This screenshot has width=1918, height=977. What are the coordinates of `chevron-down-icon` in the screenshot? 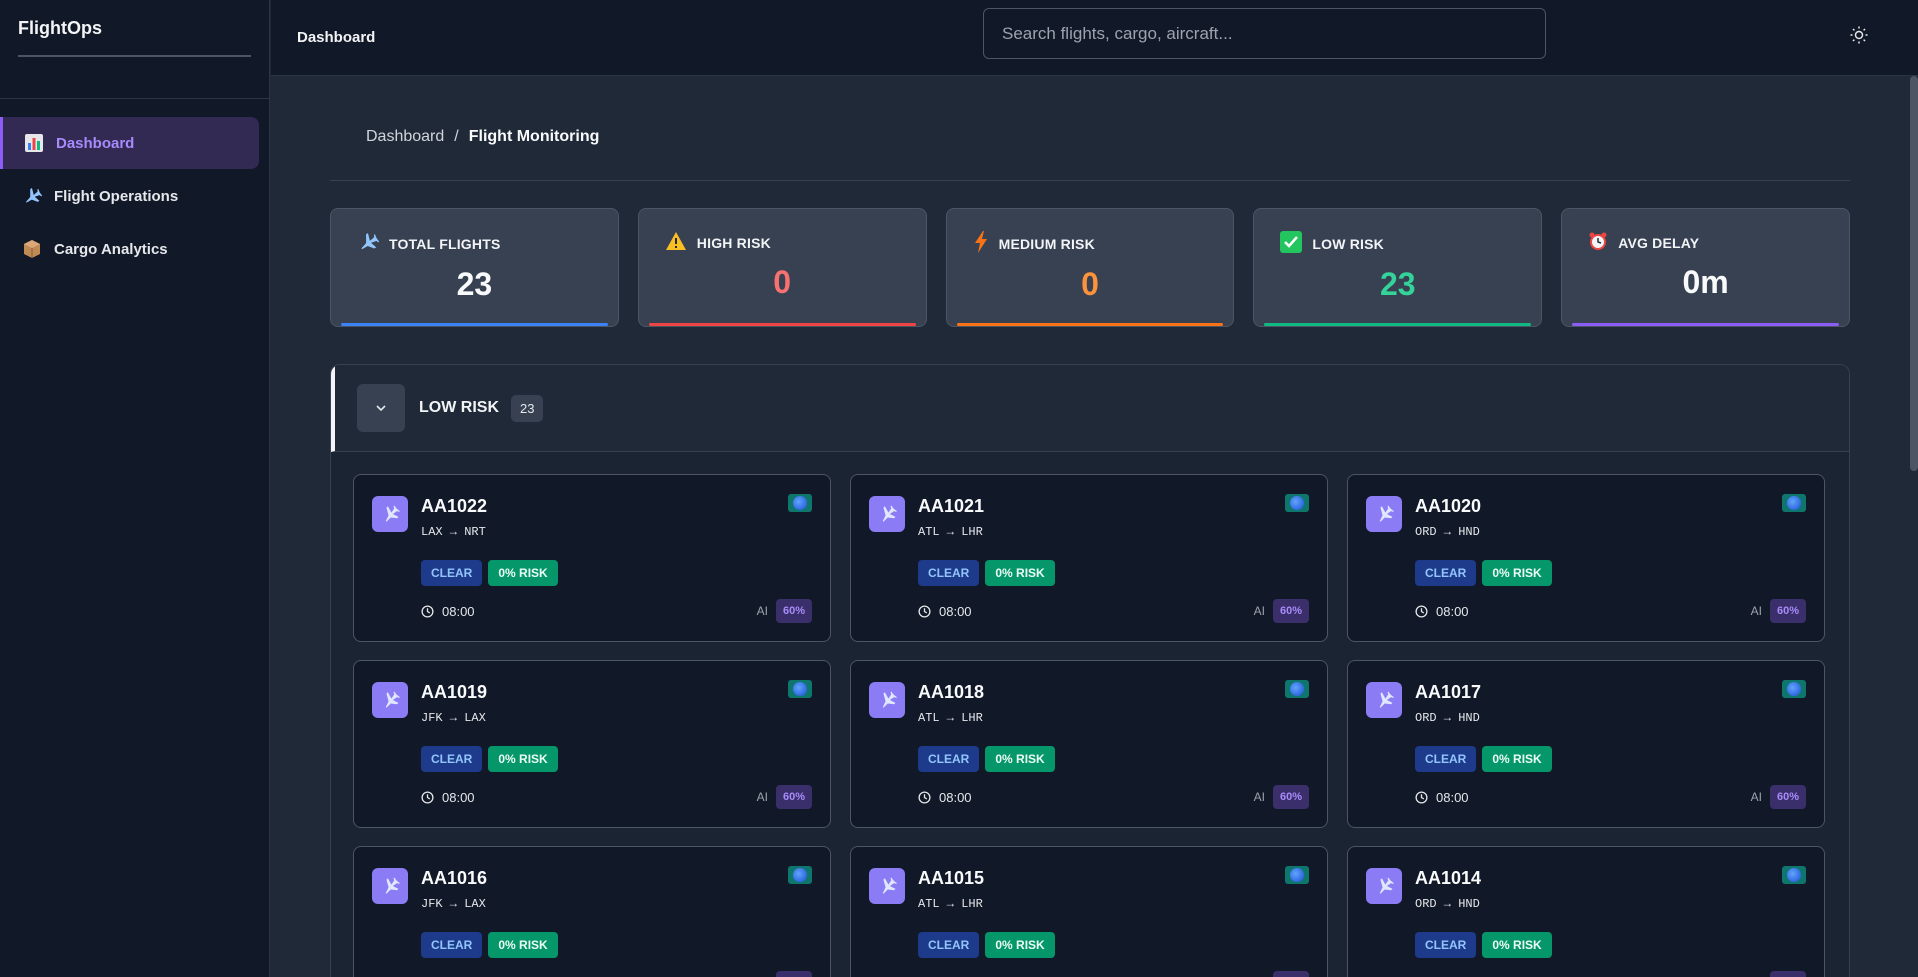 It's located at (381, 408).